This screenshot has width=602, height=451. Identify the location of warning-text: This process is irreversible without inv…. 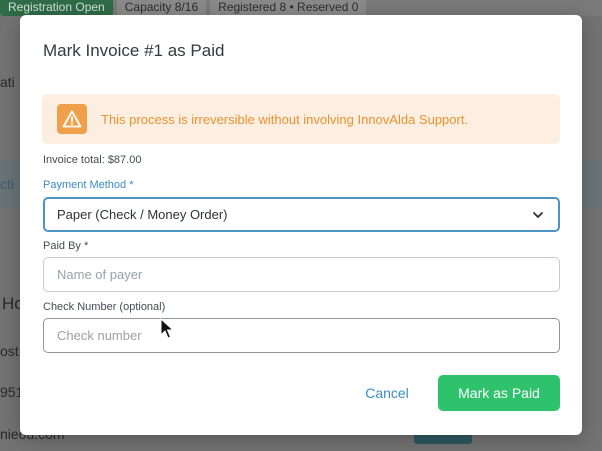
(285, 119).